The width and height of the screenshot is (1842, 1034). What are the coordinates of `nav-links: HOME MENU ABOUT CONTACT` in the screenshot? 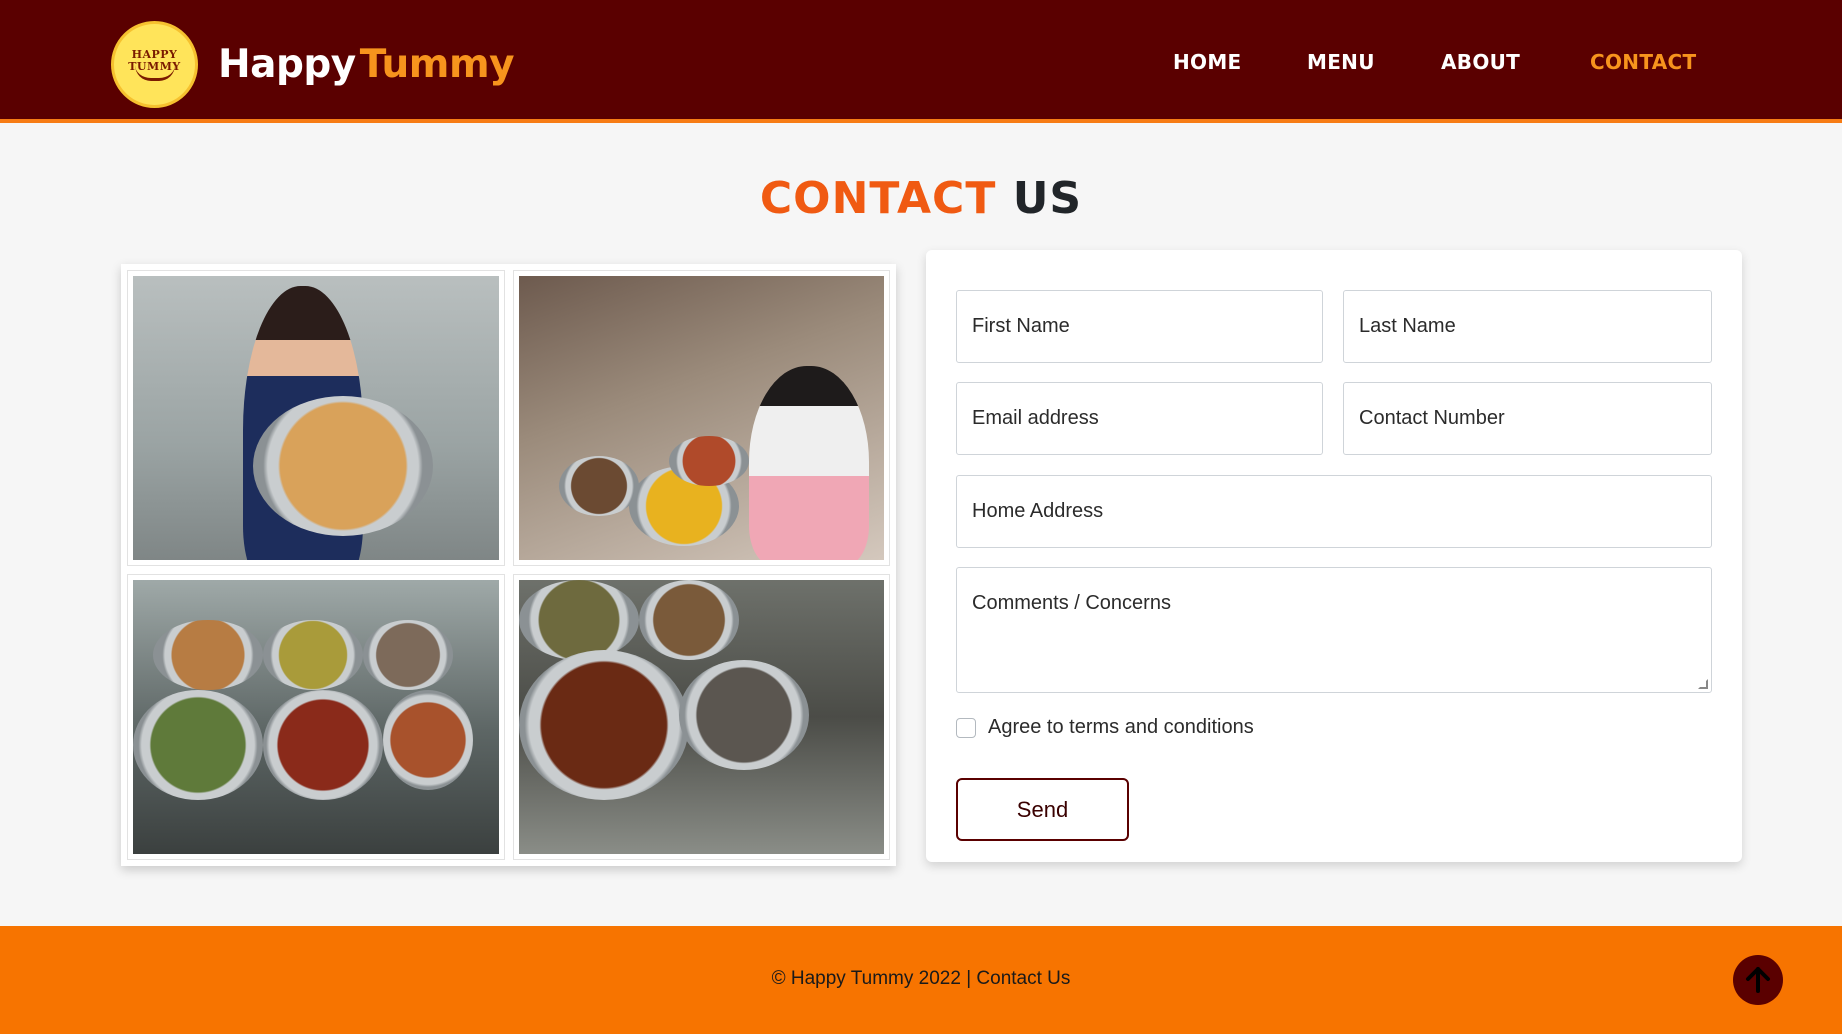 It's located at (921, 65).